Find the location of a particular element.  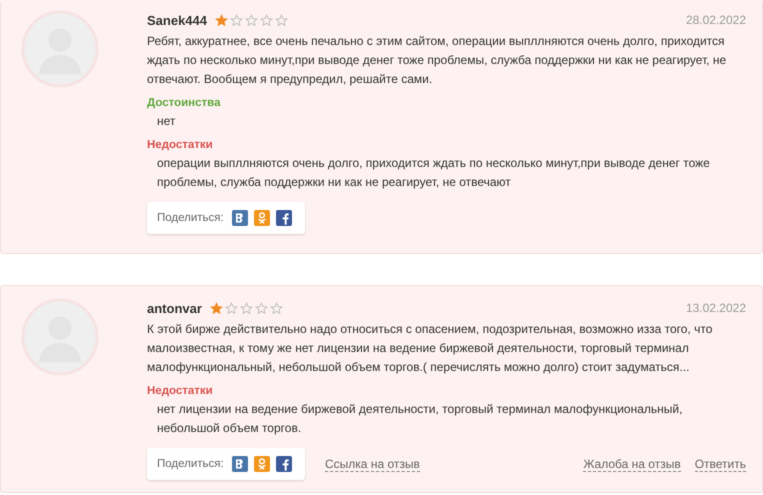

review-text: Ребят, аккуратнее, все очень печально с этим сайтом, операции выпллняются очень долго, приходится ждать по несколько минут,при выводе денег тоже проблемы, служба поддержки ни как не реагирует, не отвечают. Вообщем я предупредил, решайте сами. is located at coordinates (437, 60).